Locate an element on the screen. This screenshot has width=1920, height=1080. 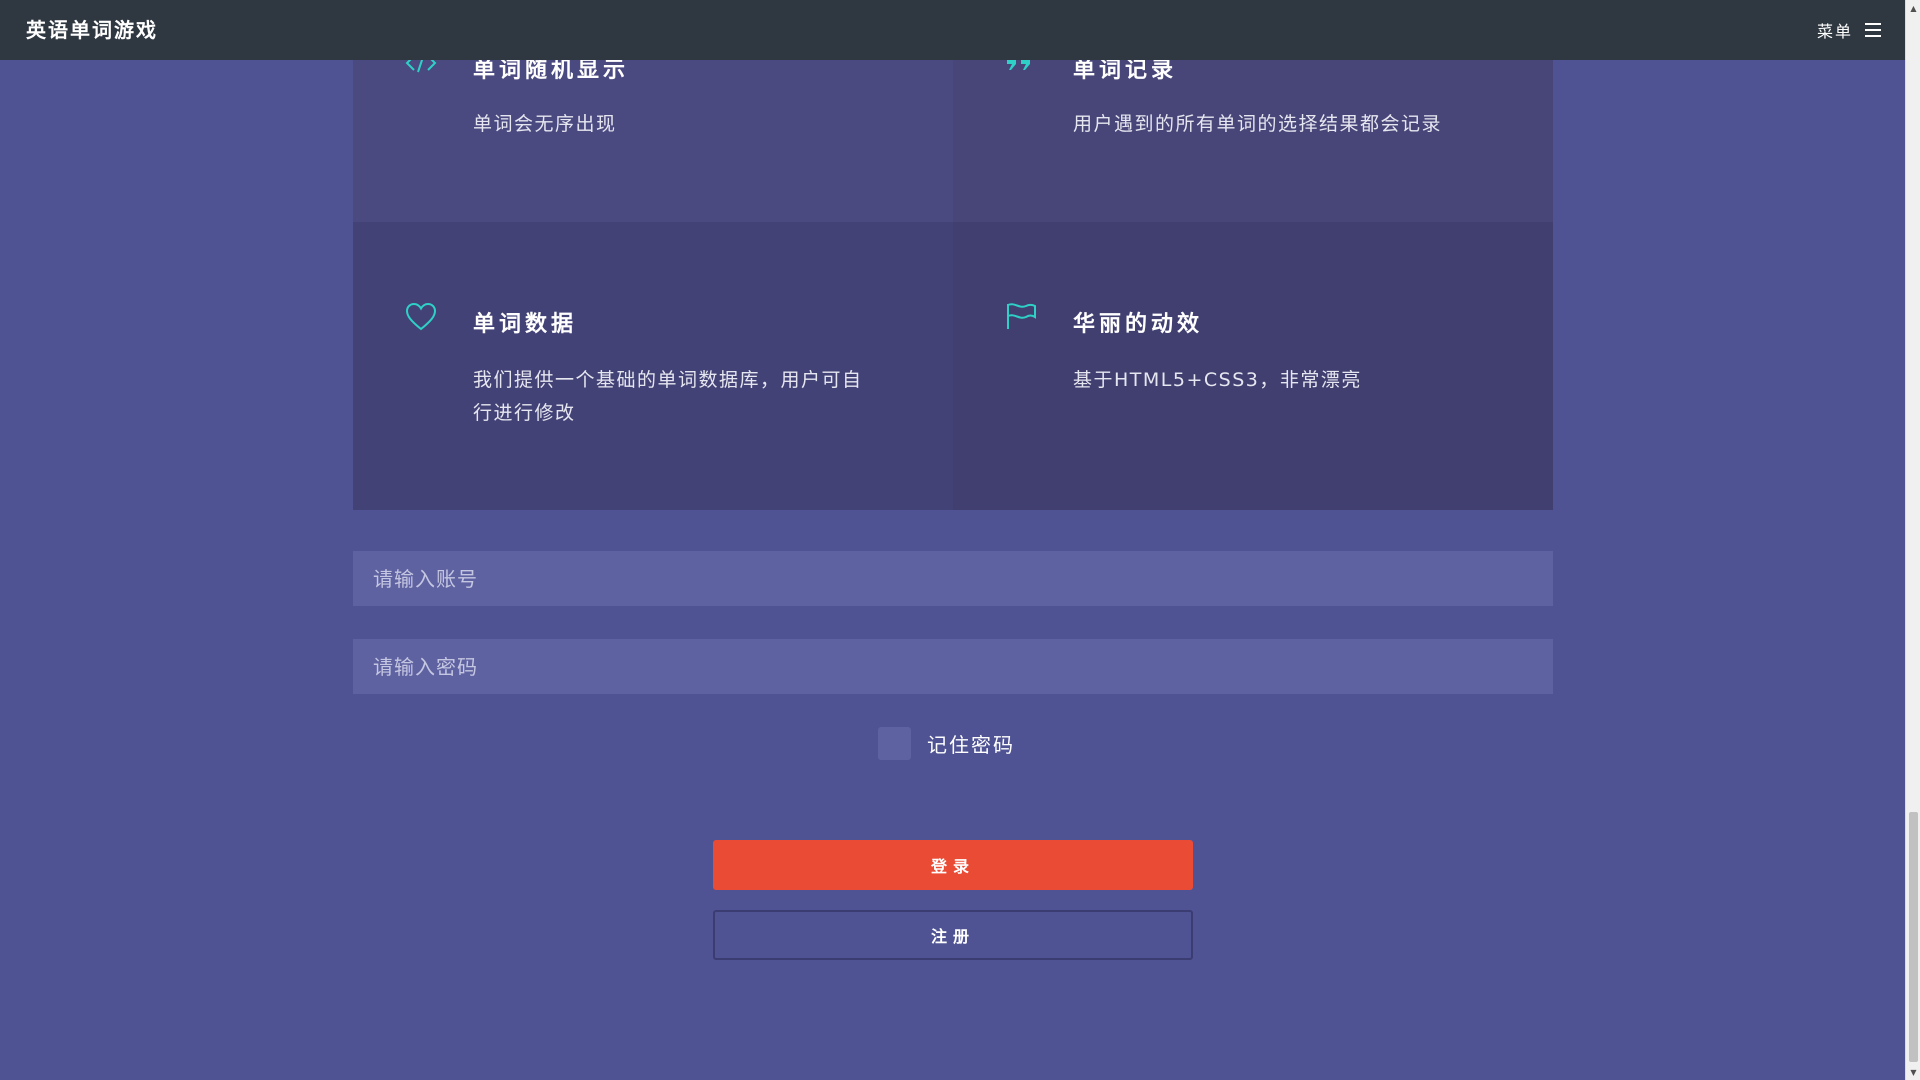
feature-description: 单词会无序出现 is located at coordinates (545, 124).